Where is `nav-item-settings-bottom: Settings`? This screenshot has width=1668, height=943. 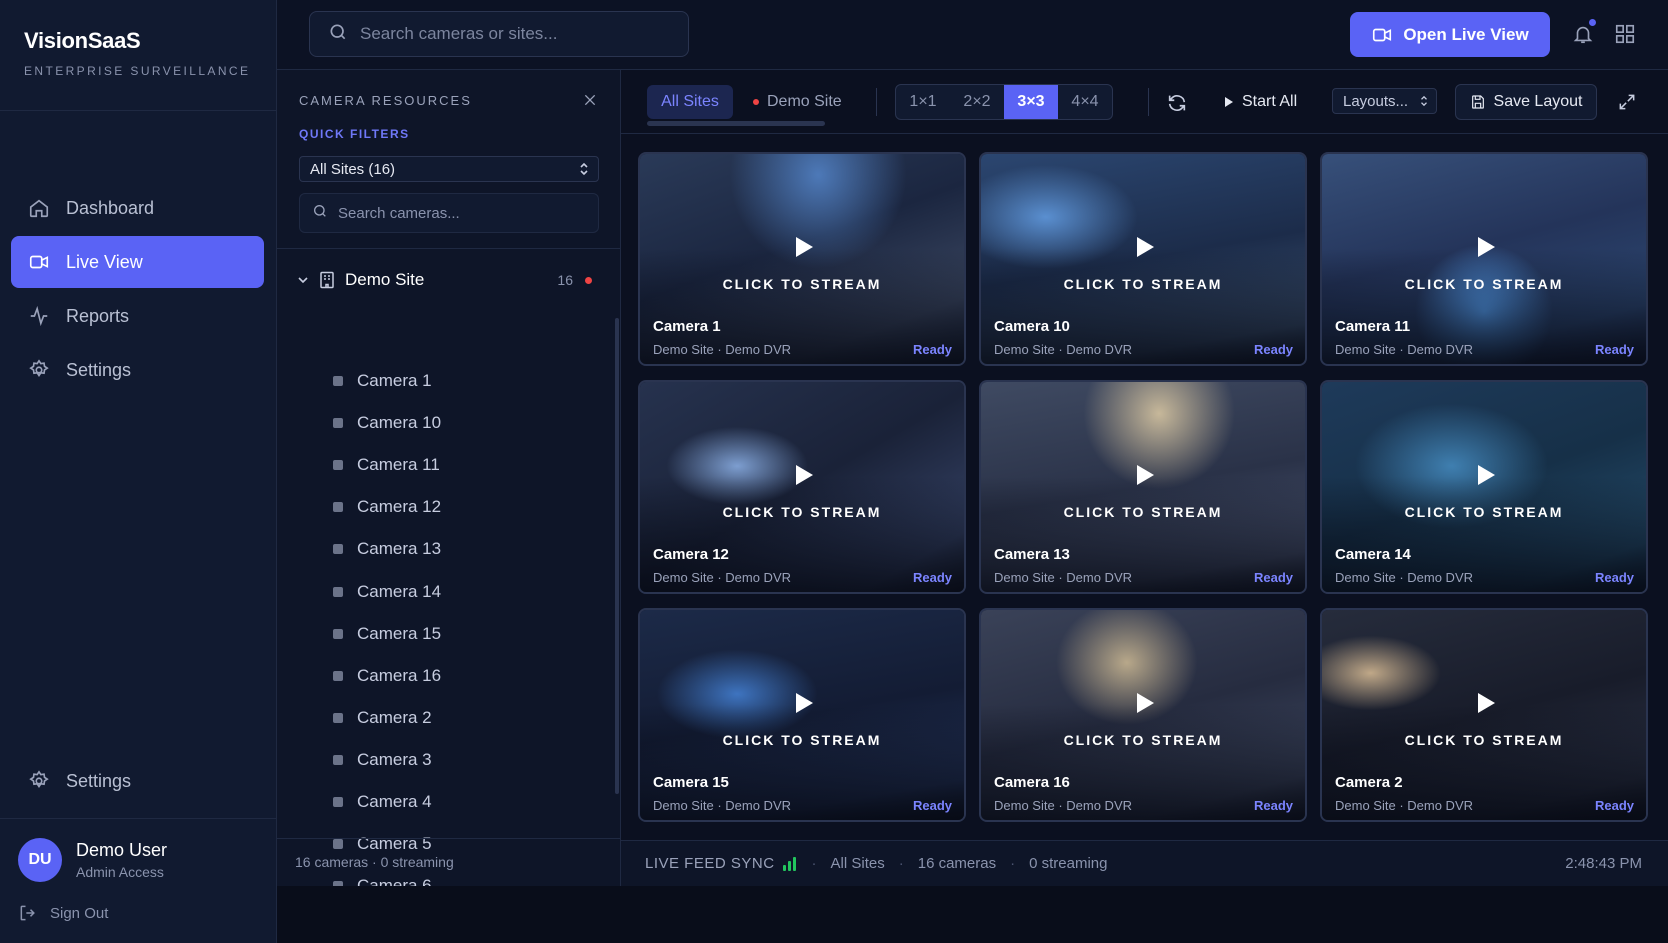
nav-item-settings-bottom: Settings is located at coordinates (137, 781).